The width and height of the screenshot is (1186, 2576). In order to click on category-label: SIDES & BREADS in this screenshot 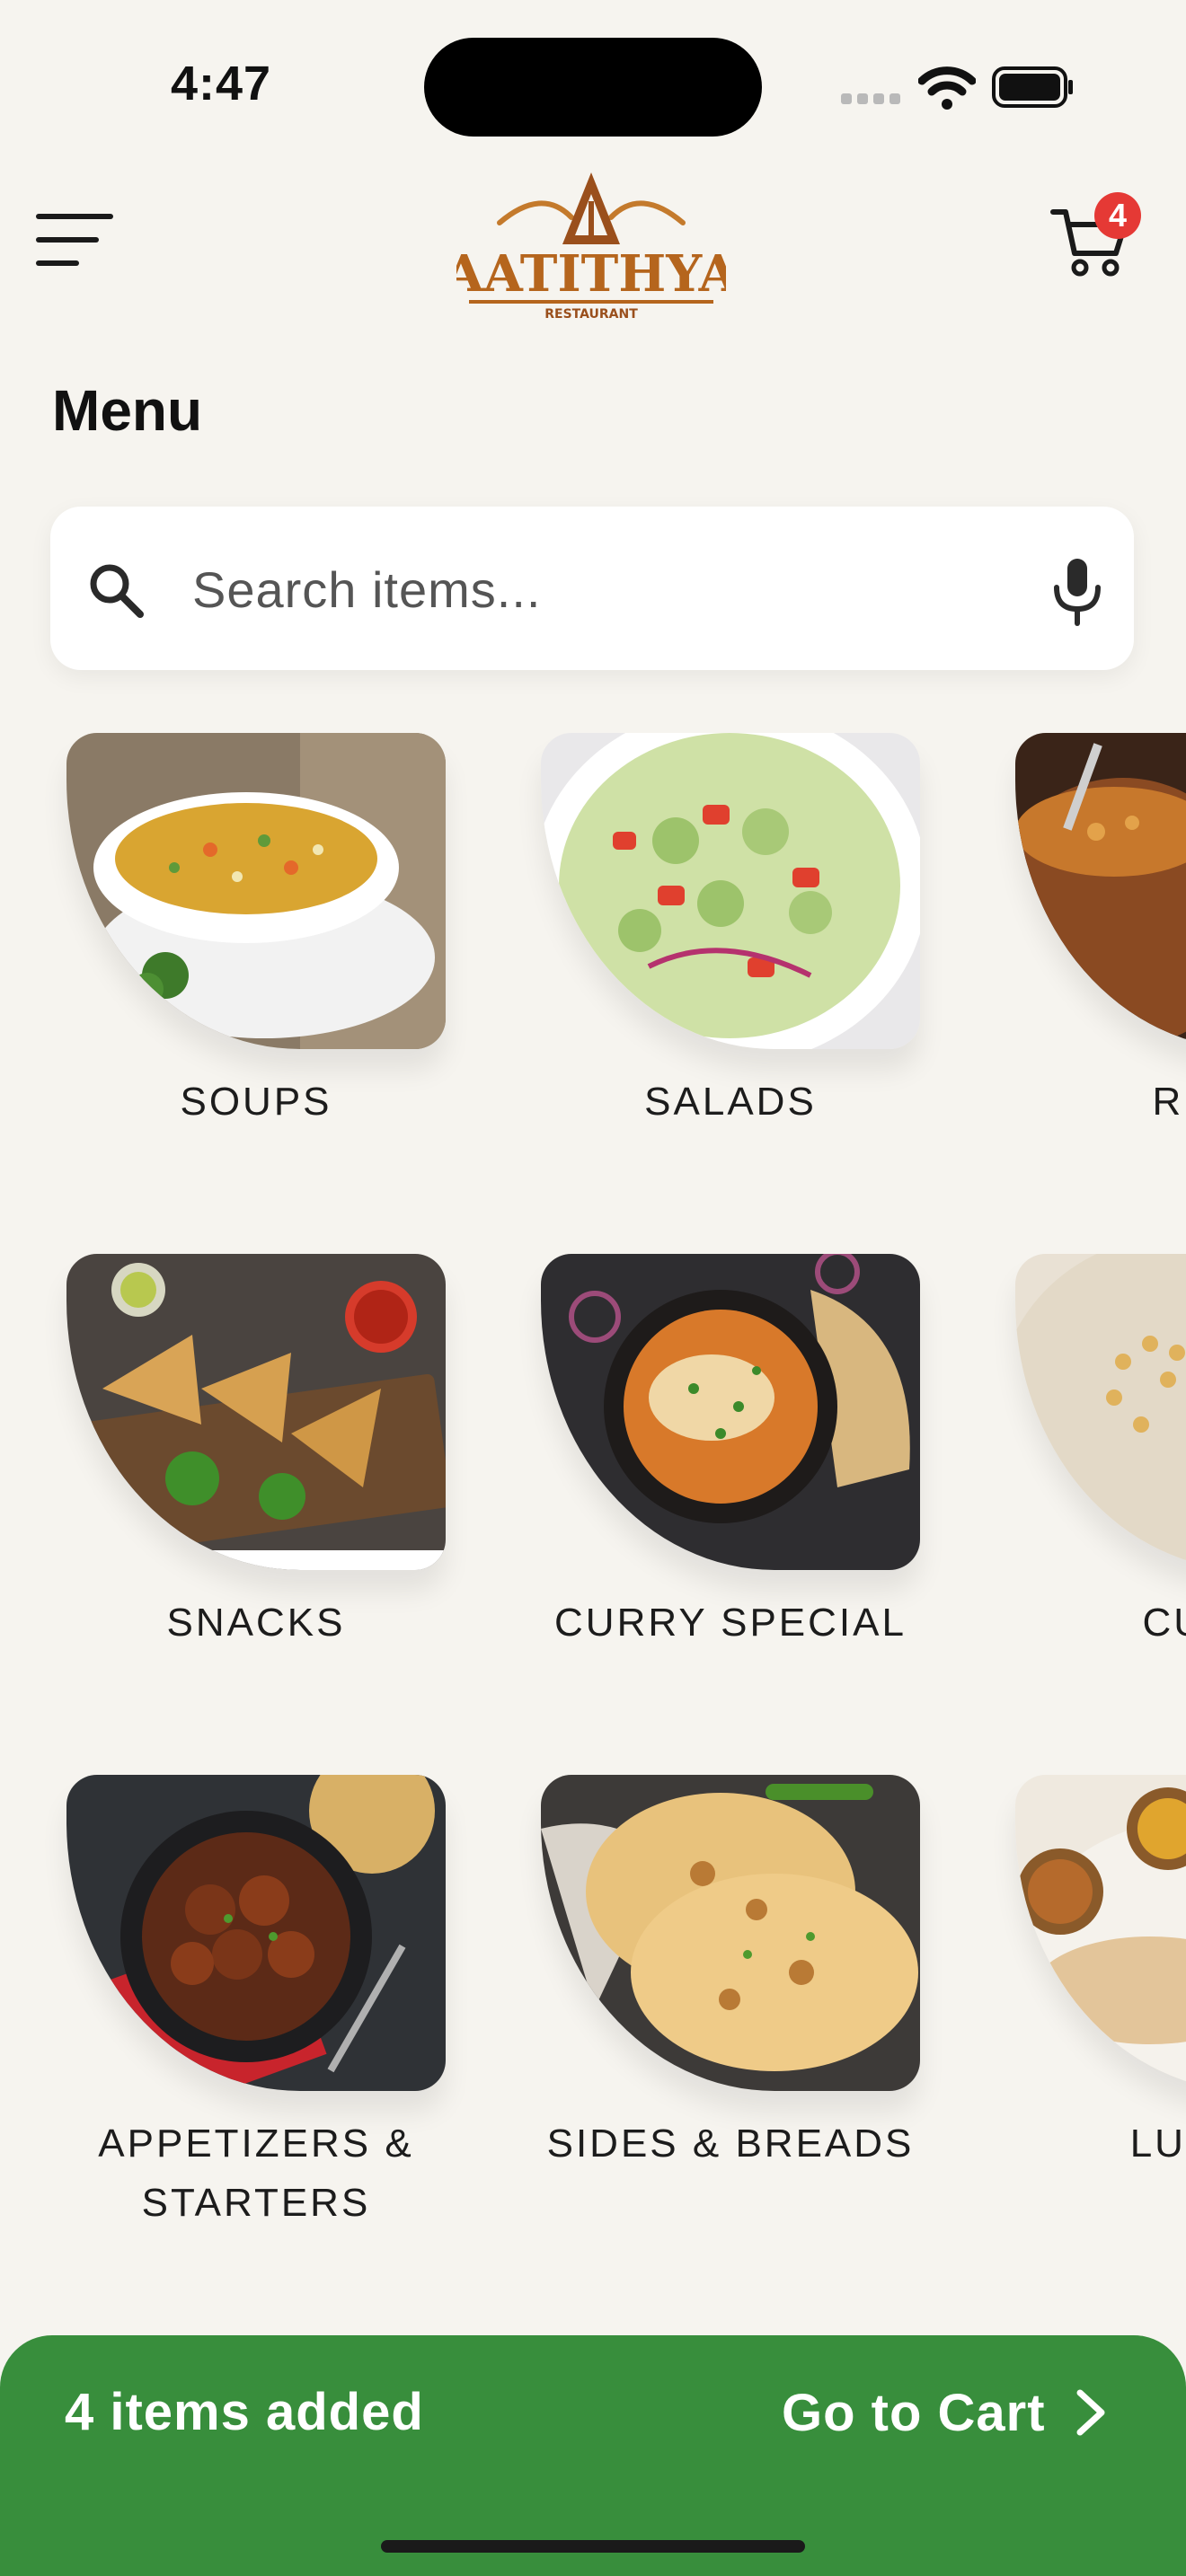, I will do `click(730, 2144)`.